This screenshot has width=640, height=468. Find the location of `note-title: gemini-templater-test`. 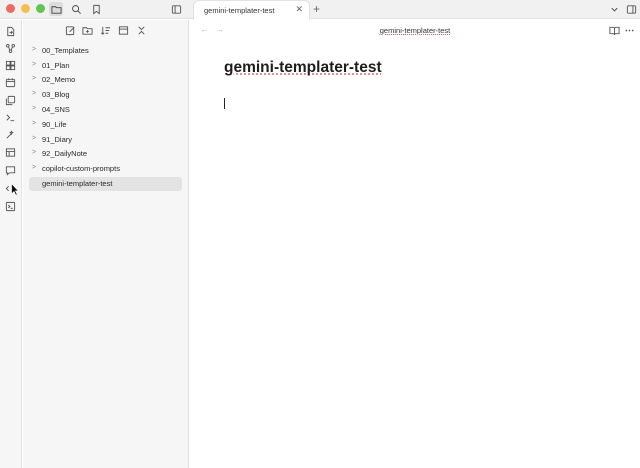

note-title: gemini-templater-test is located at coordinates (303, 68).